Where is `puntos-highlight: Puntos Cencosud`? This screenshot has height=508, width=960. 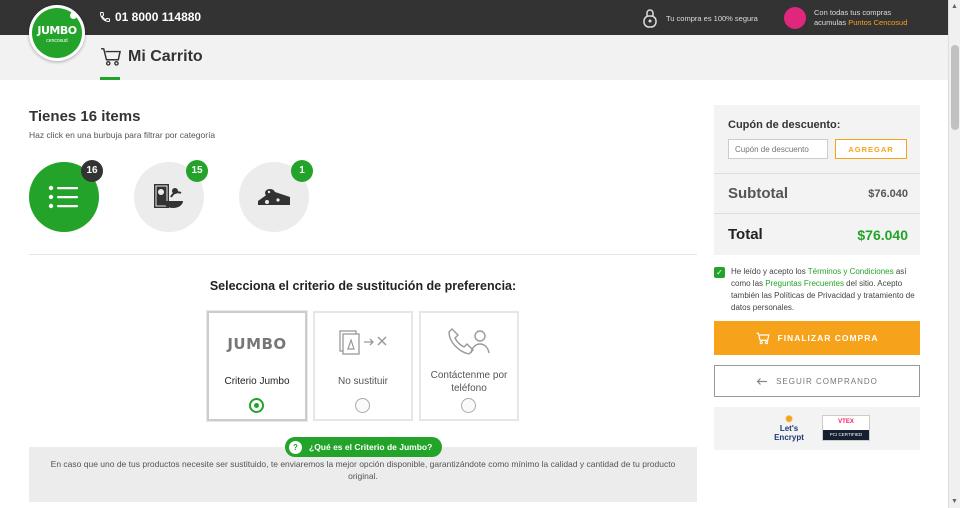 puntos-highlight: Puntos Cencosud is located at coordinates (878, 22).